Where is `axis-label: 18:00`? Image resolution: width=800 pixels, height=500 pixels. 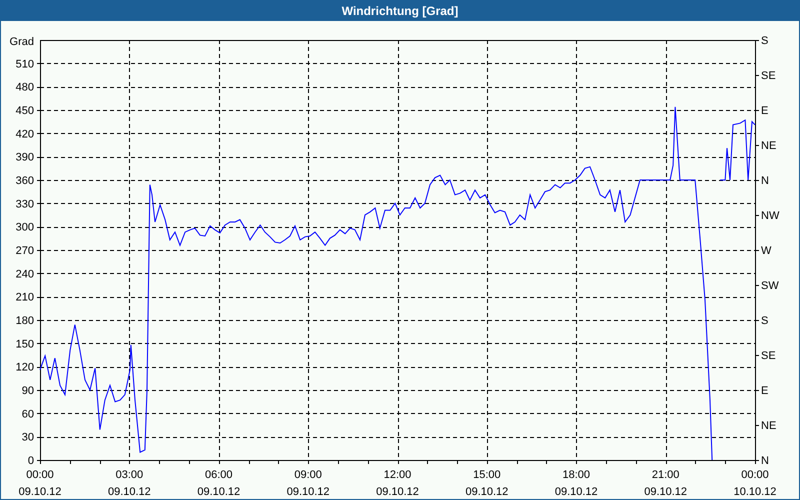 axis-label: 18:00 is located at coordinates (576, 475).